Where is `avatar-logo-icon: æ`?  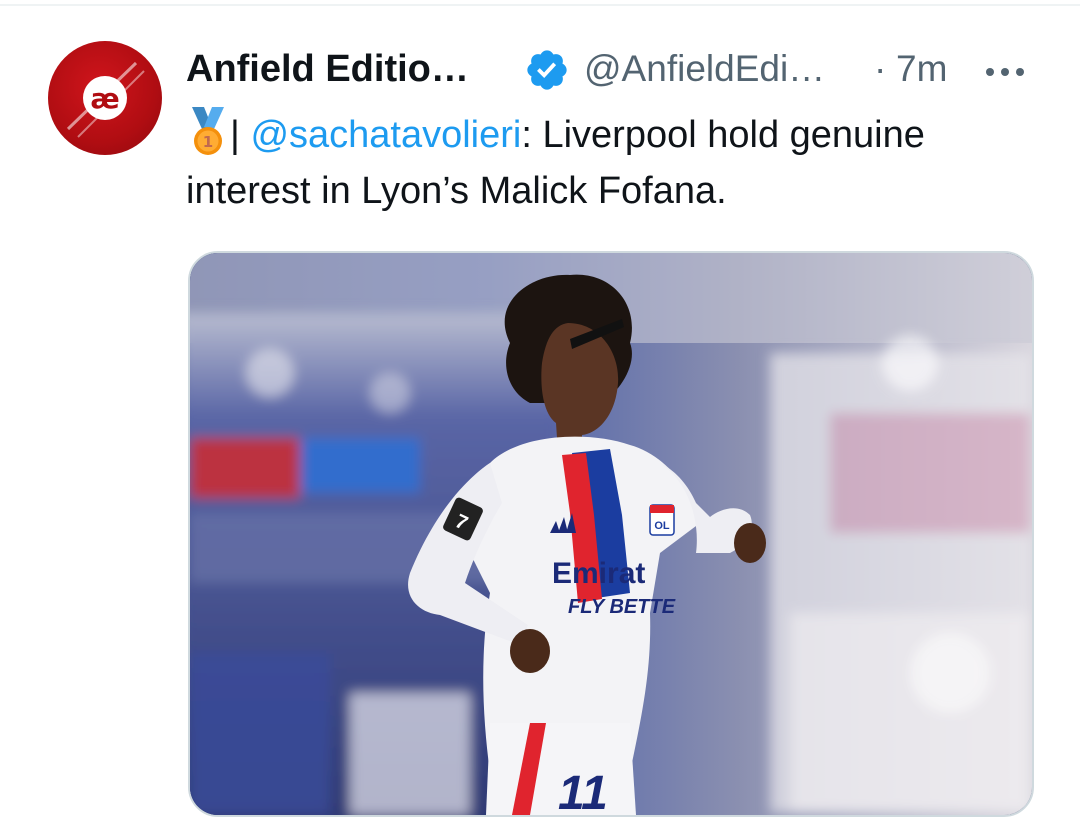
avatar-logo-icon: æ is located at coordinates (105, 99).